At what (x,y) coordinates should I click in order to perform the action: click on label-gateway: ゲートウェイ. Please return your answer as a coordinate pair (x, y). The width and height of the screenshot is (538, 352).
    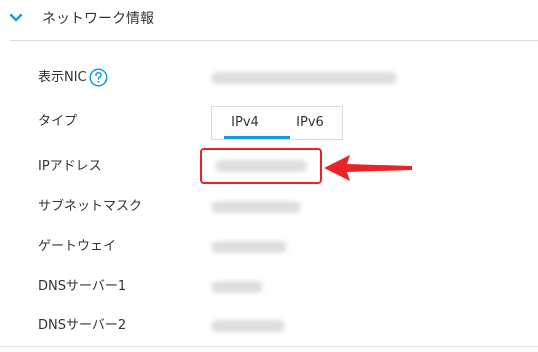
    Looking at the image, I should click on (77, 246).